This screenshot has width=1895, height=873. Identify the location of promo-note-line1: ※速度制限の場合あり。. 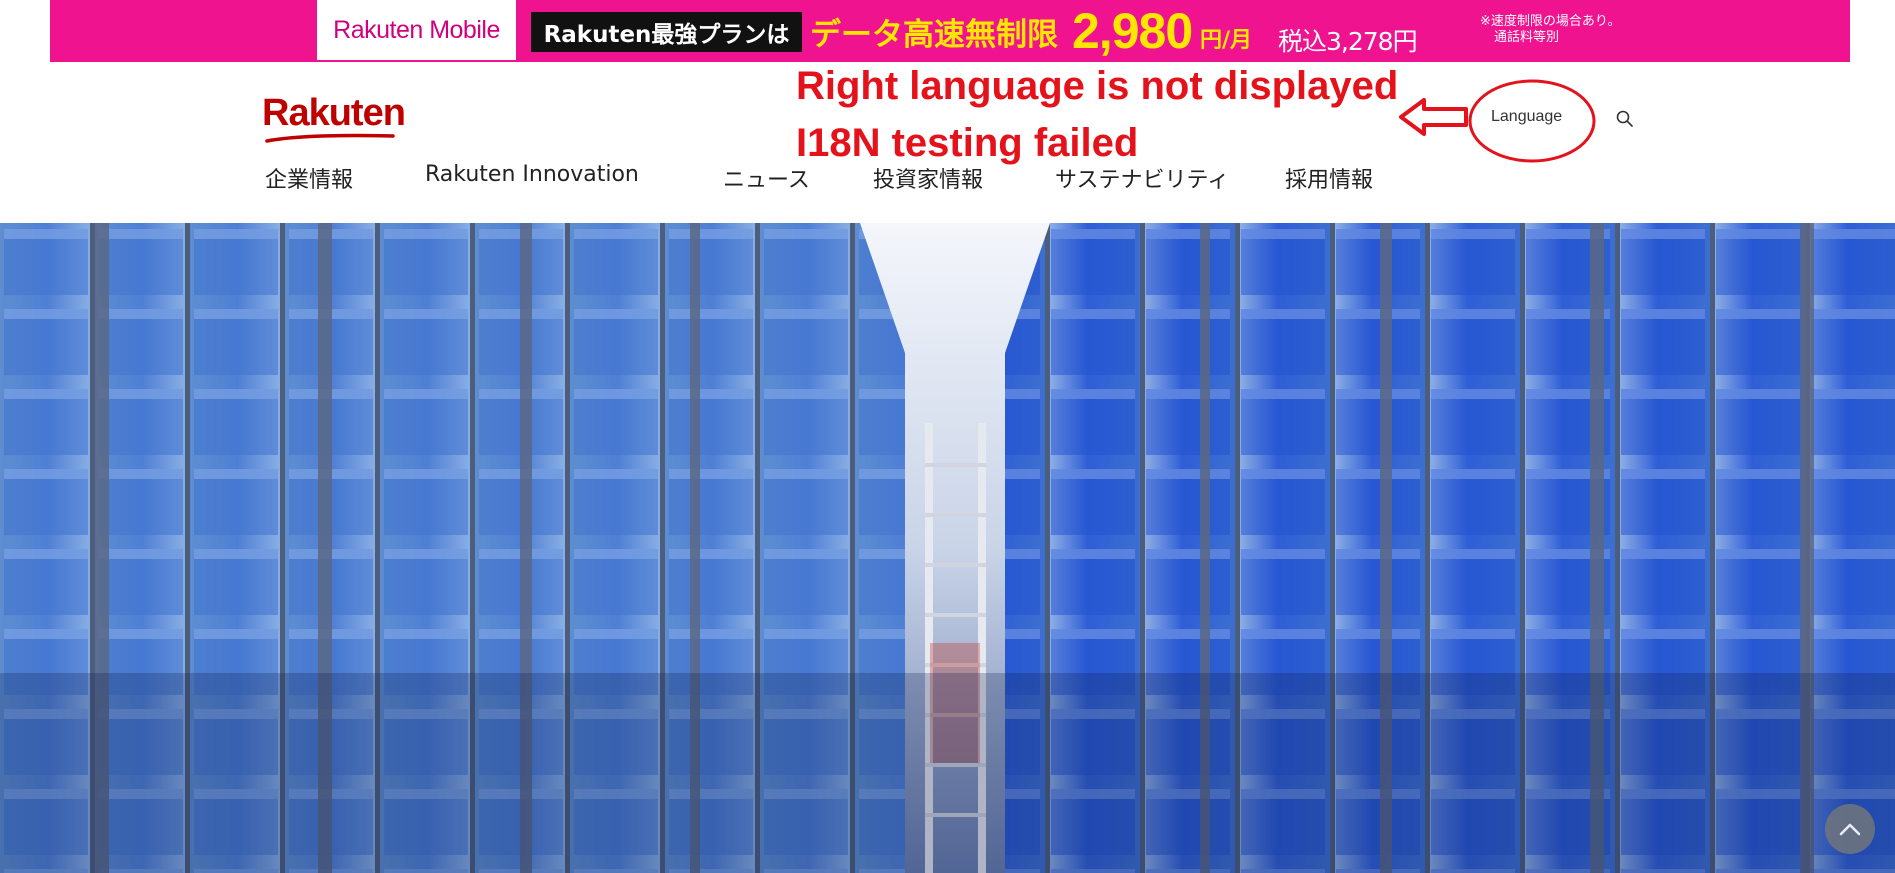
(1550, 21).